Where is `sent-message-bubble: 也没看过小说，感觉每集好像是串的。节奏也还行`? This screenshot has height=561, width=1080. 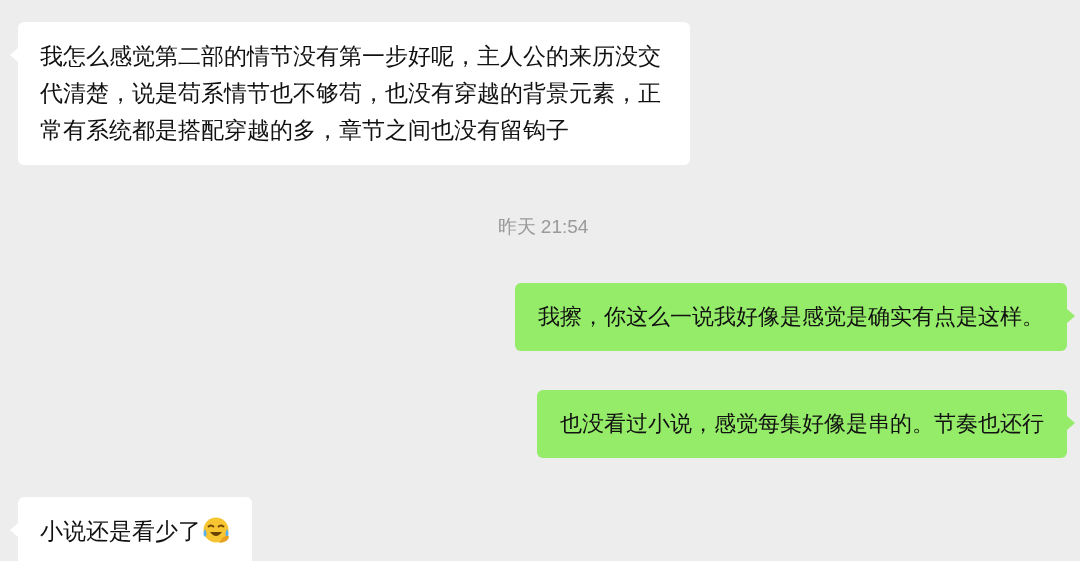 sent-message-bubble: 也没看过小说，感觉每集好像是串的。节奏也还行 is located at coordinates (802, 424).